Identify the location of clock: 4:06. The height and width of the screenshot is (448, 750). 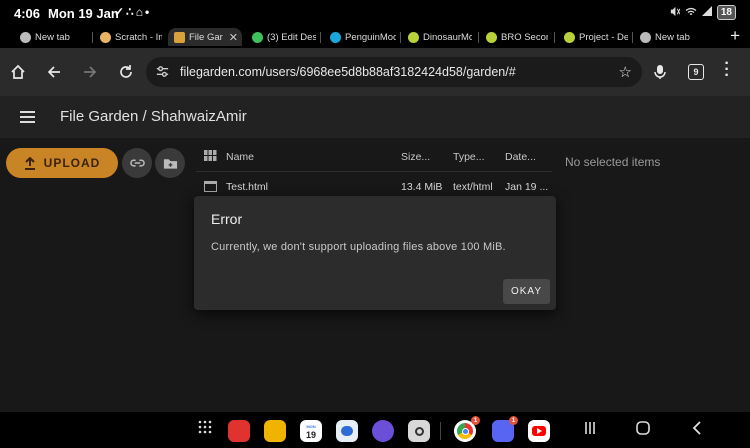
(27, 13).